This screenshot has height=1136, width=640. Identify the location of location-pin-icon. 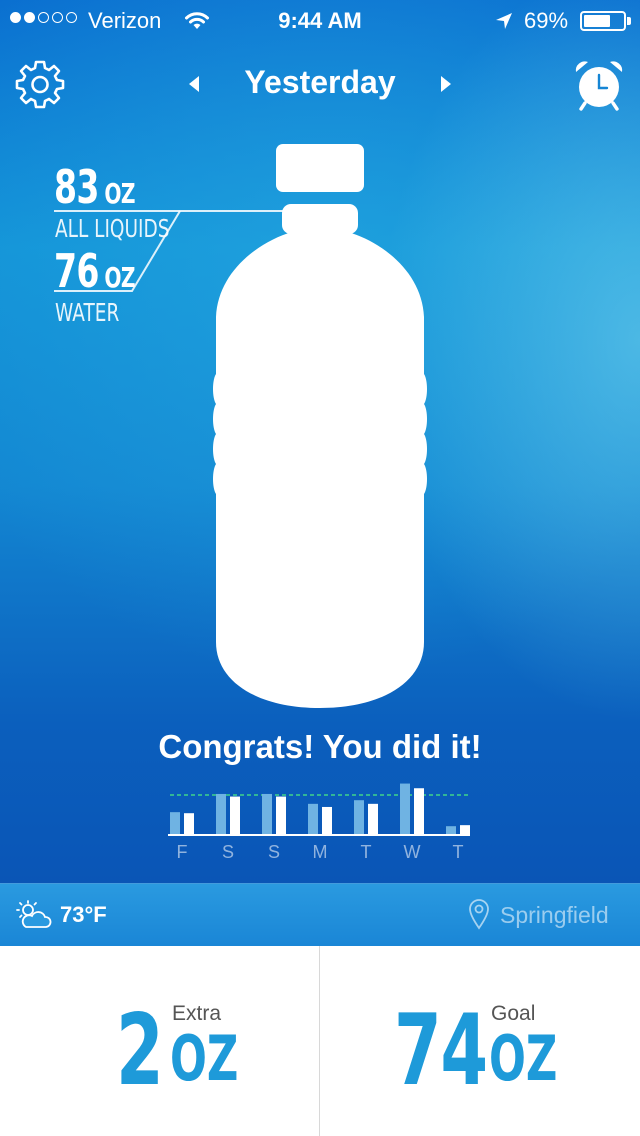
(479, 914).